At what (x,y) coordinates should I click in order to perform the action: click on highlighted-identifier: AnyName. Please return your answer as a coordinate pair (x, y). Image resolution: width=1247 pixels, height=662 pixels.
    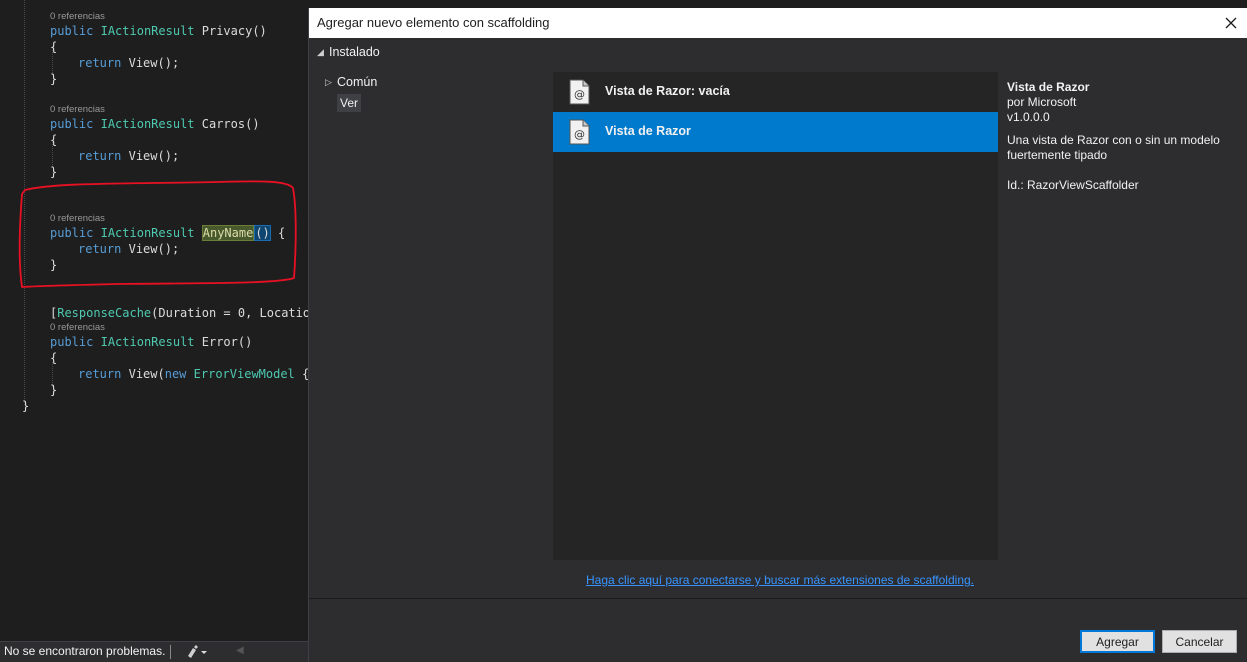
    Looking at the image, I should click on (228, 233).